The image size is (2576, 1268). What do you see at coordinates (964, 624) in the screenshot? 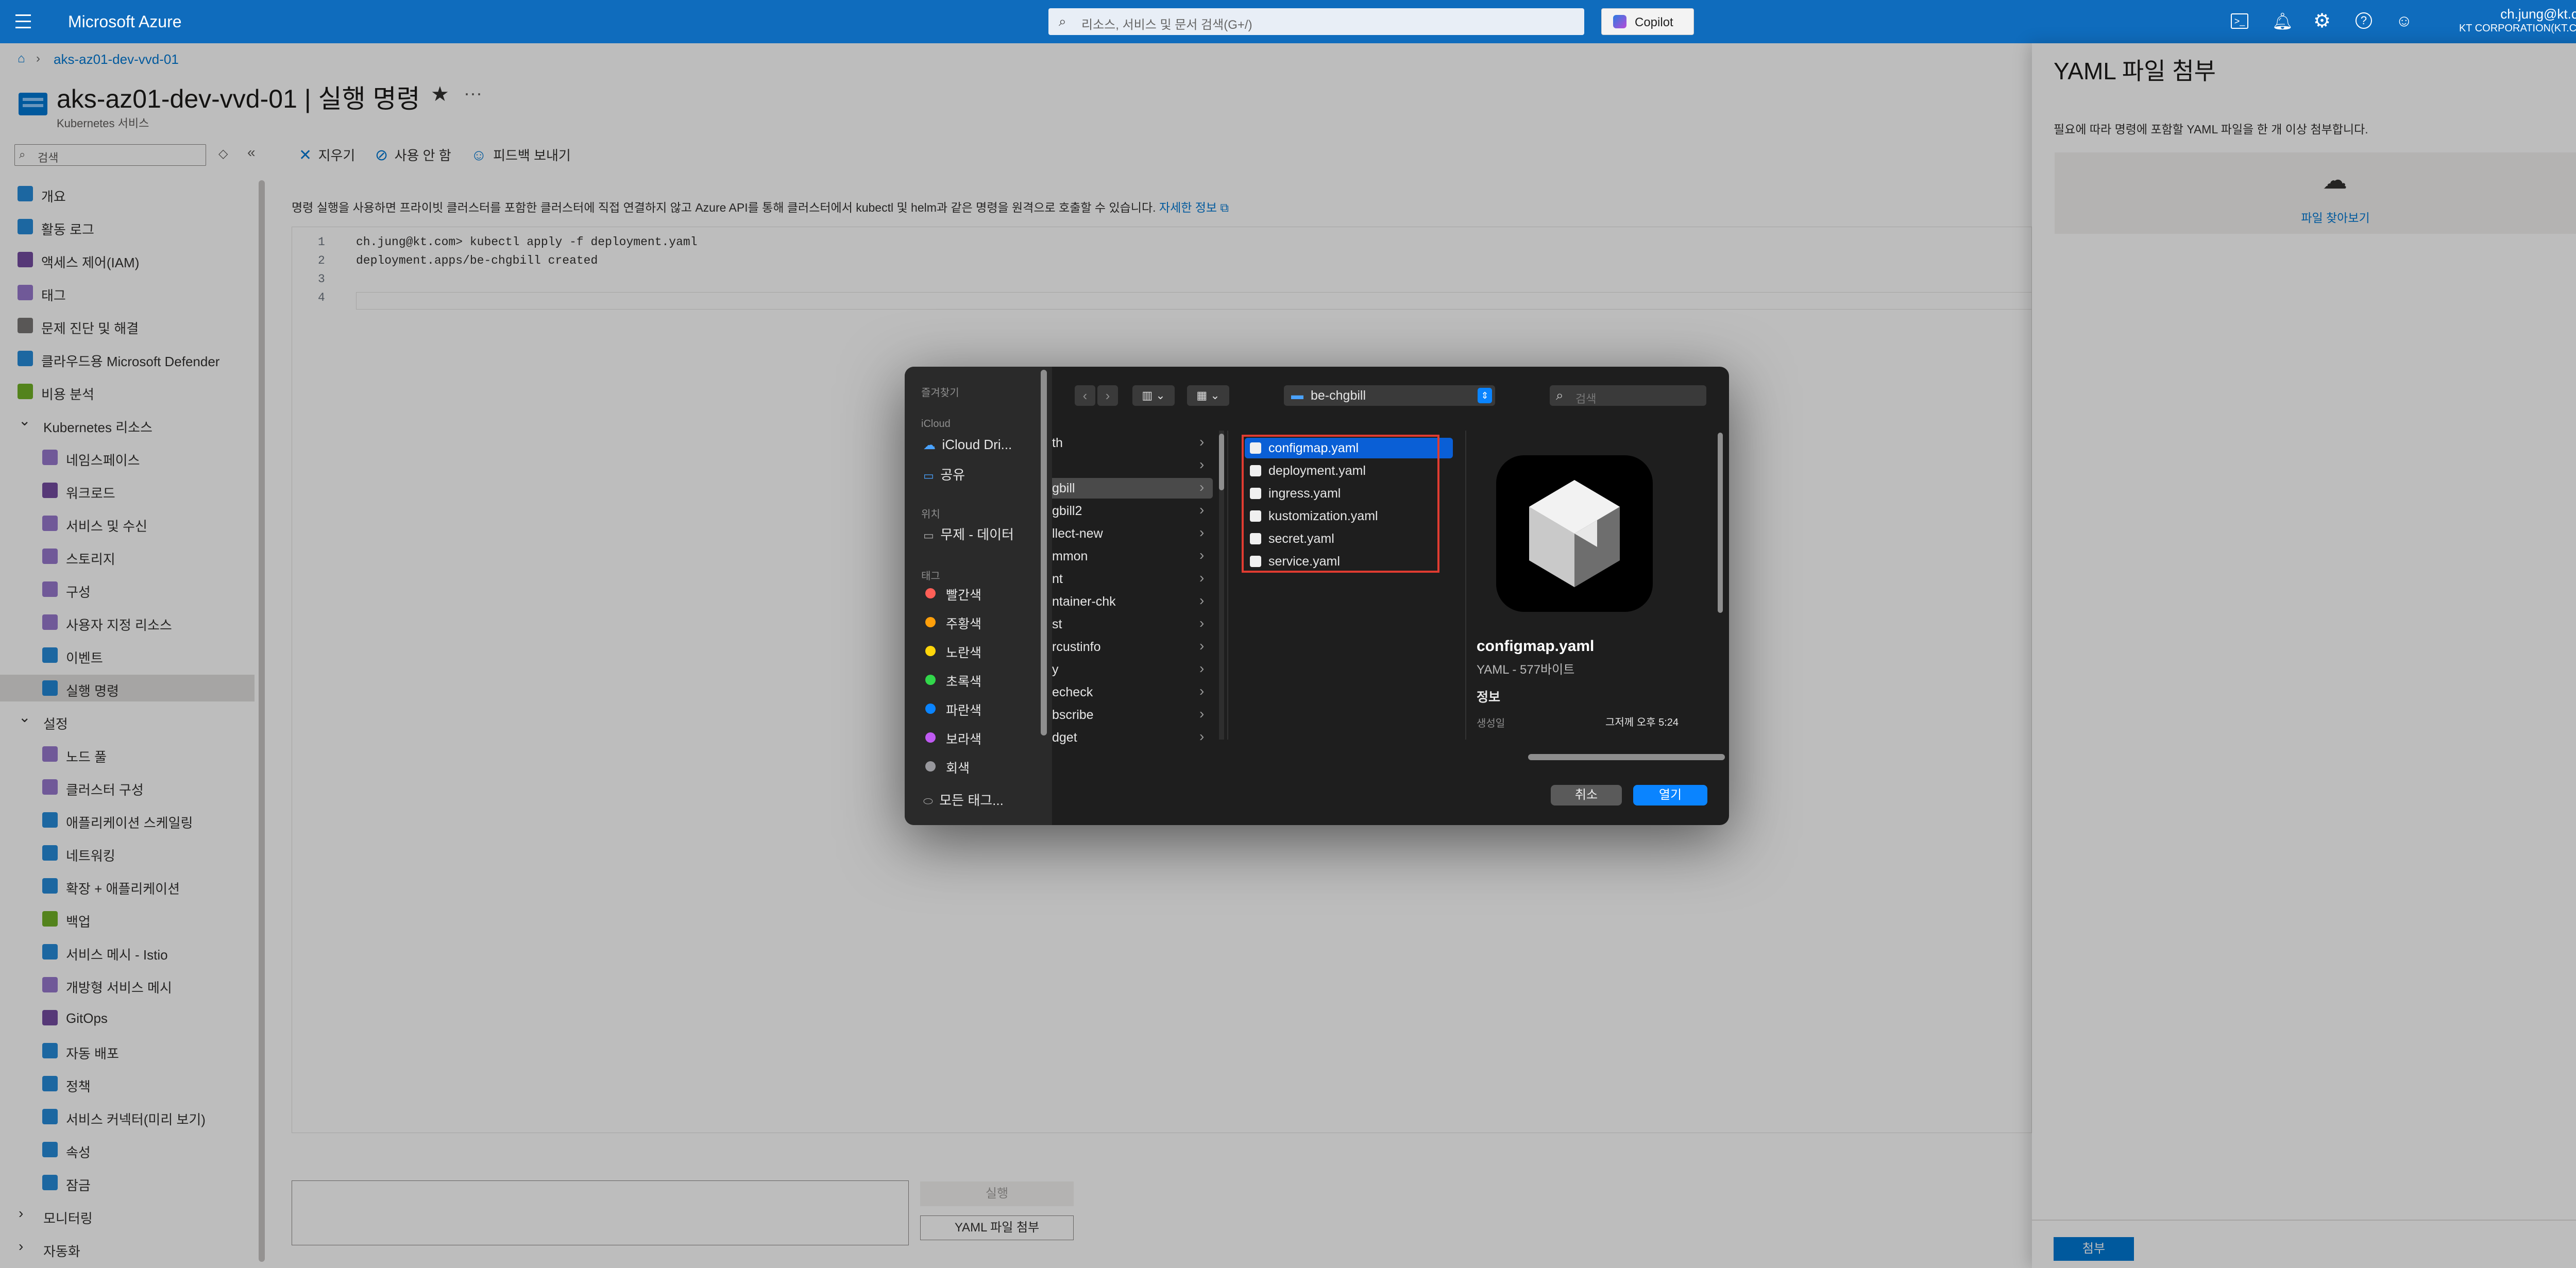
I see `tag-label: 주황색` at bounding box center [964, 624].